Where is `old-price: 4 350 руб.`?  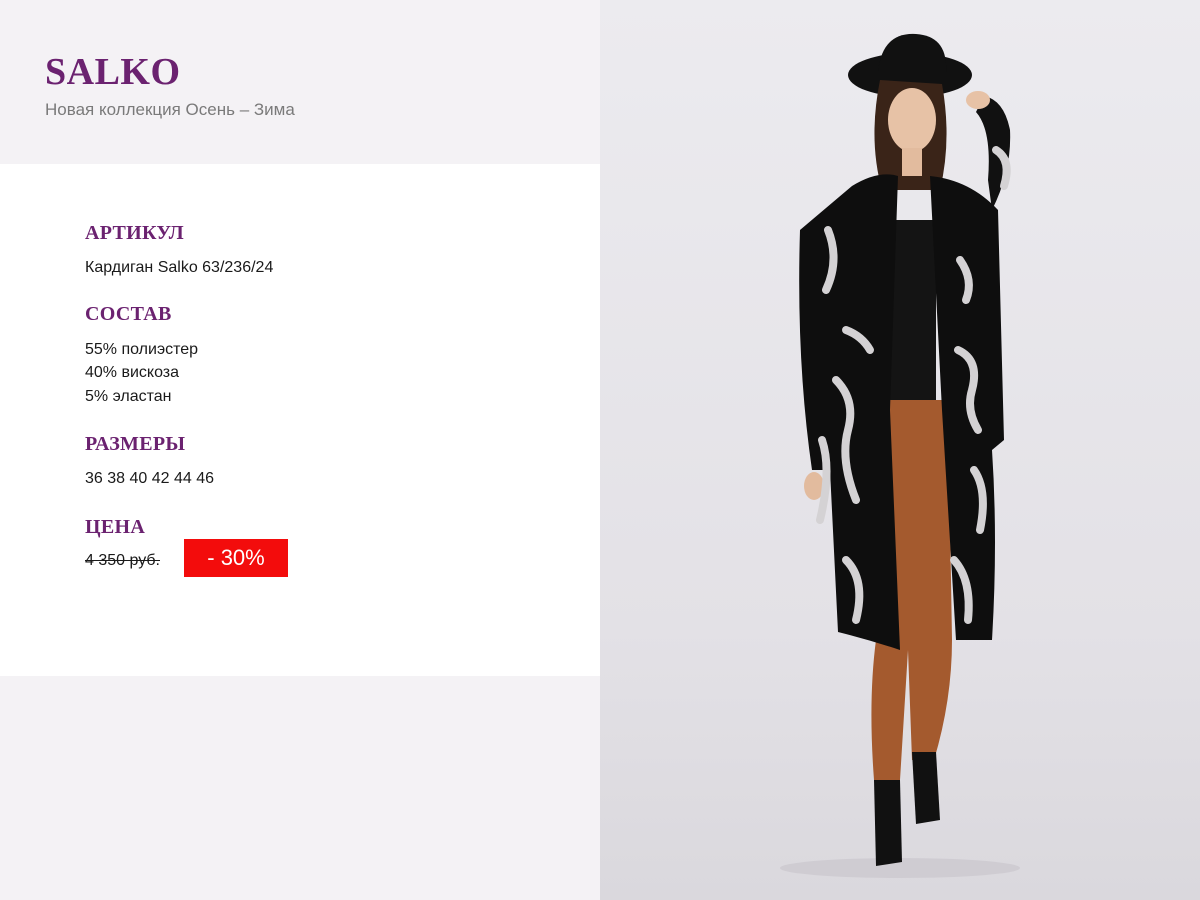 old-price: 4 350 руб. is located at coordinates (122, 560).